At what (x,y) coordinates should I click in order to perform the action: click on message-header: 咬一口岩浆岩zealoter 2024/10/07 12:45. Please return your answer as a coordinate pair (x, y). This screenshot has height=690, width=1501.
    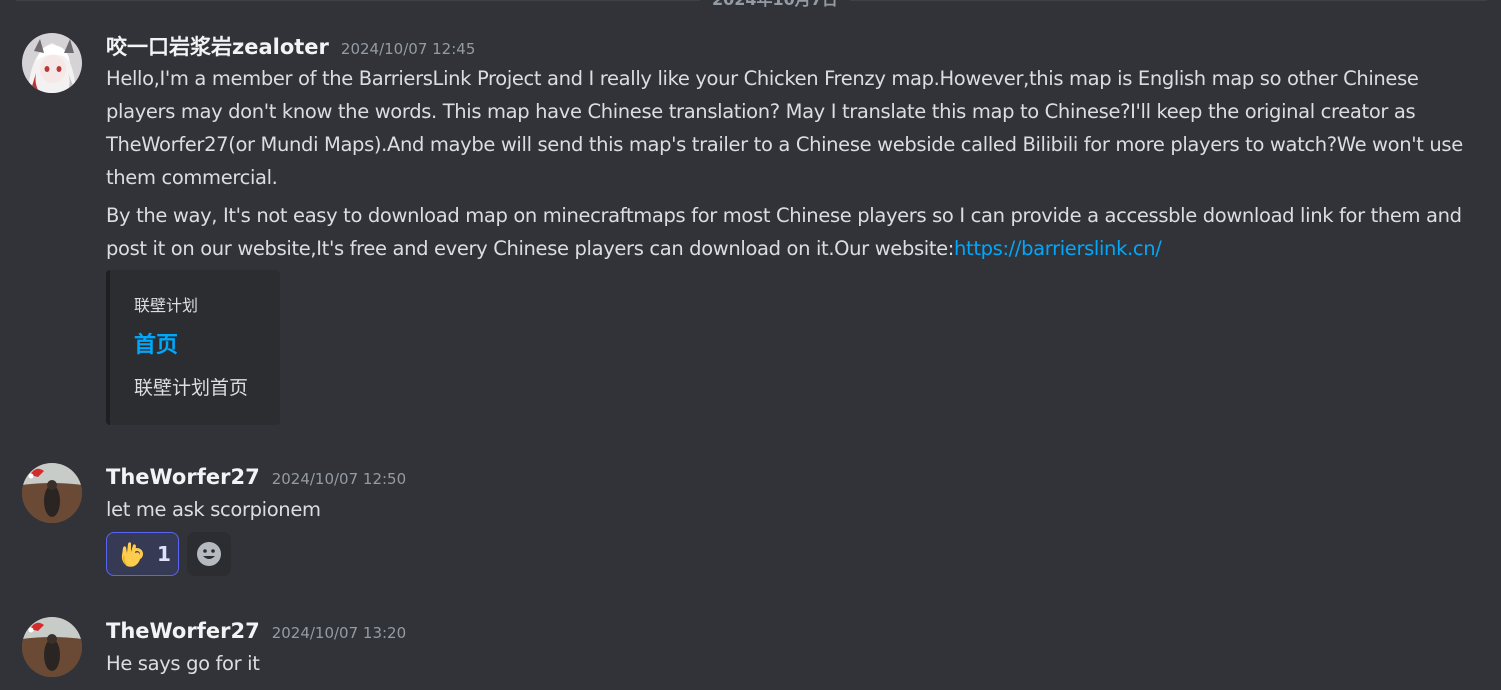
    Looking at the image, I should click on (290, 47).